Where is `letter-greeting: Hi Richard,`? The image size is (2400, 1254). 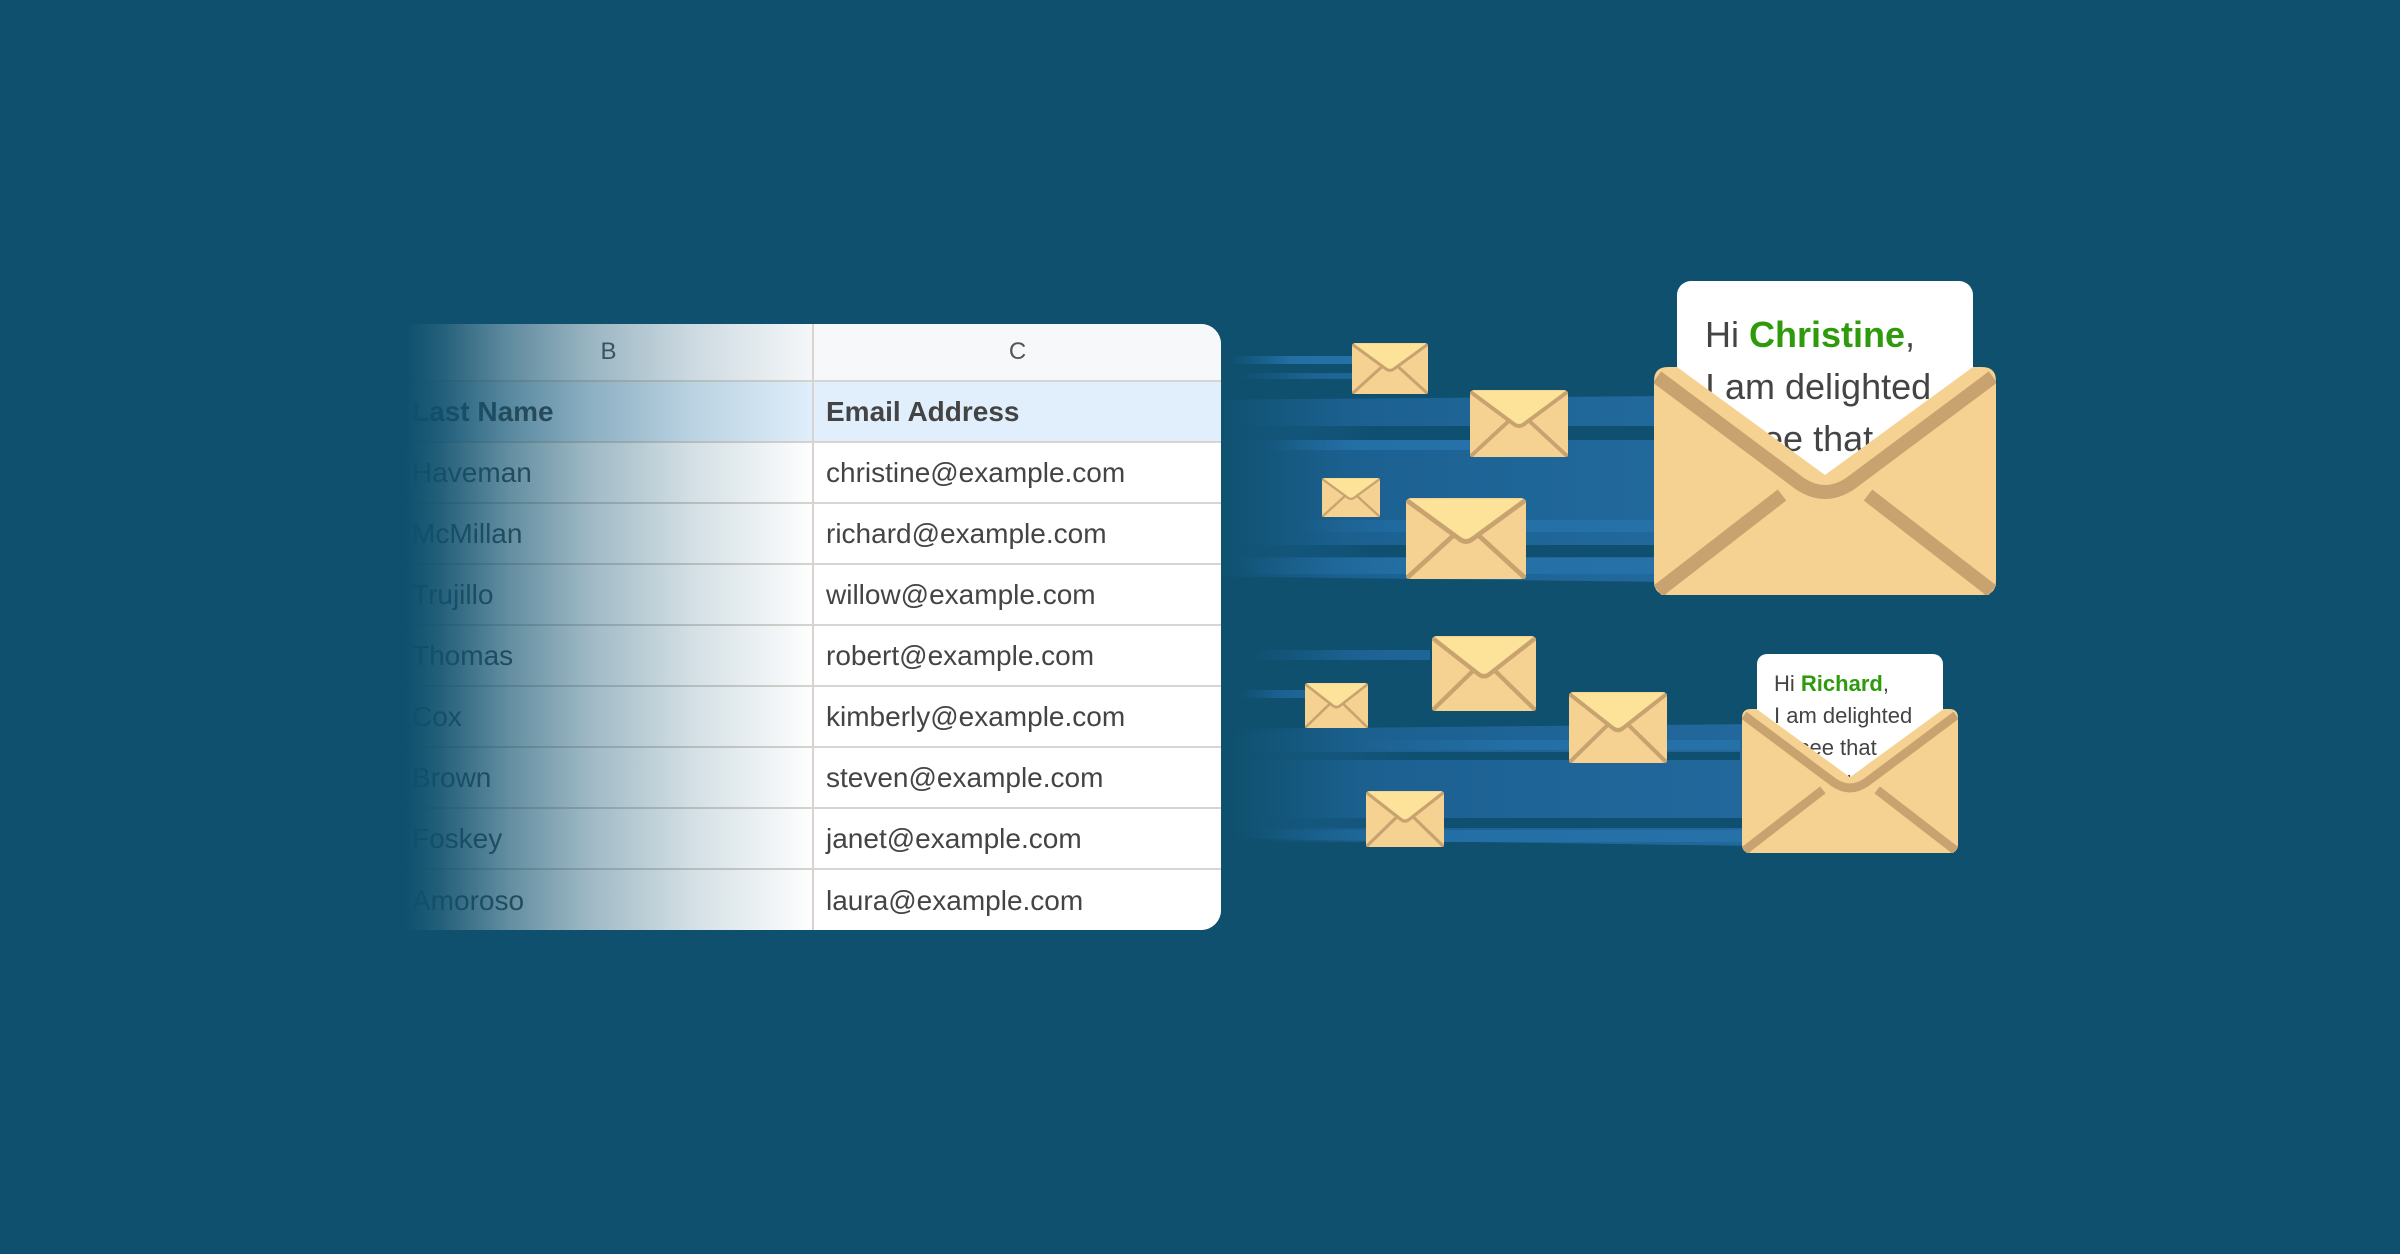 letter-greeting: Hi Richard, is located at coordinates (1858, 684).